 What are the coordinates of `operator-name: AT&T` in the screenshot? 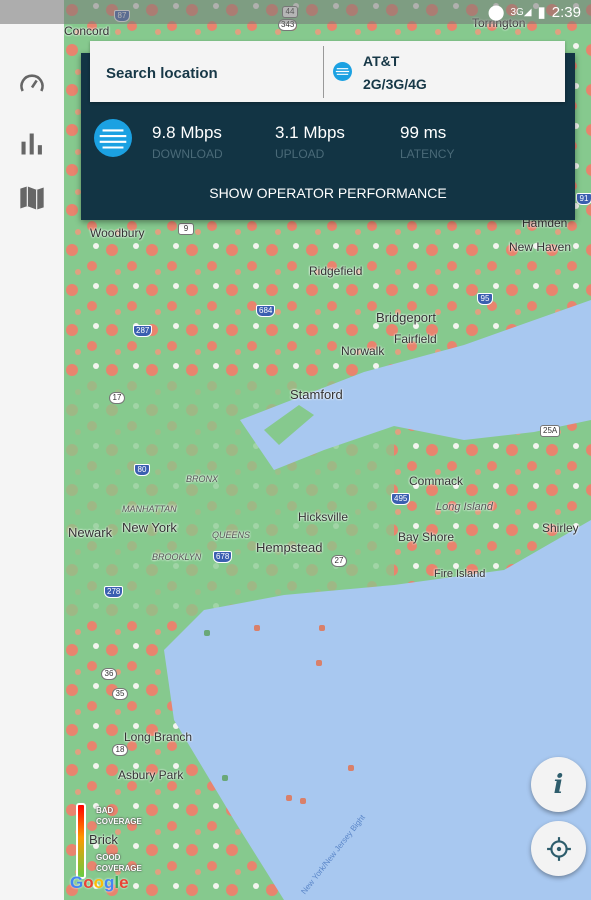 It's located at (381, 61).